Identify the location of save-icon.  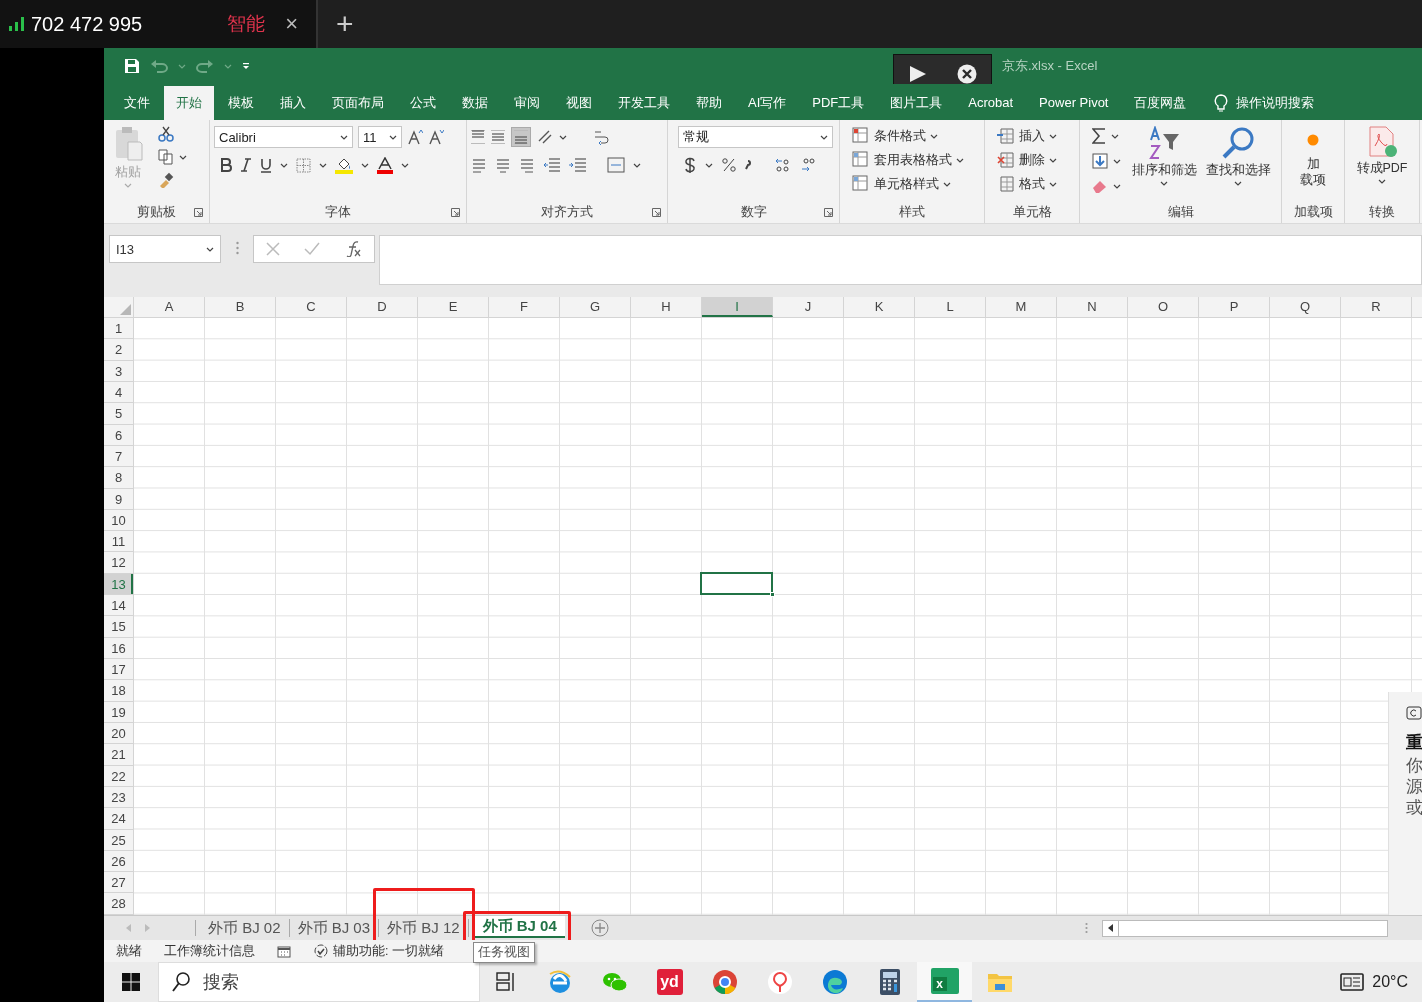
(132, 66).